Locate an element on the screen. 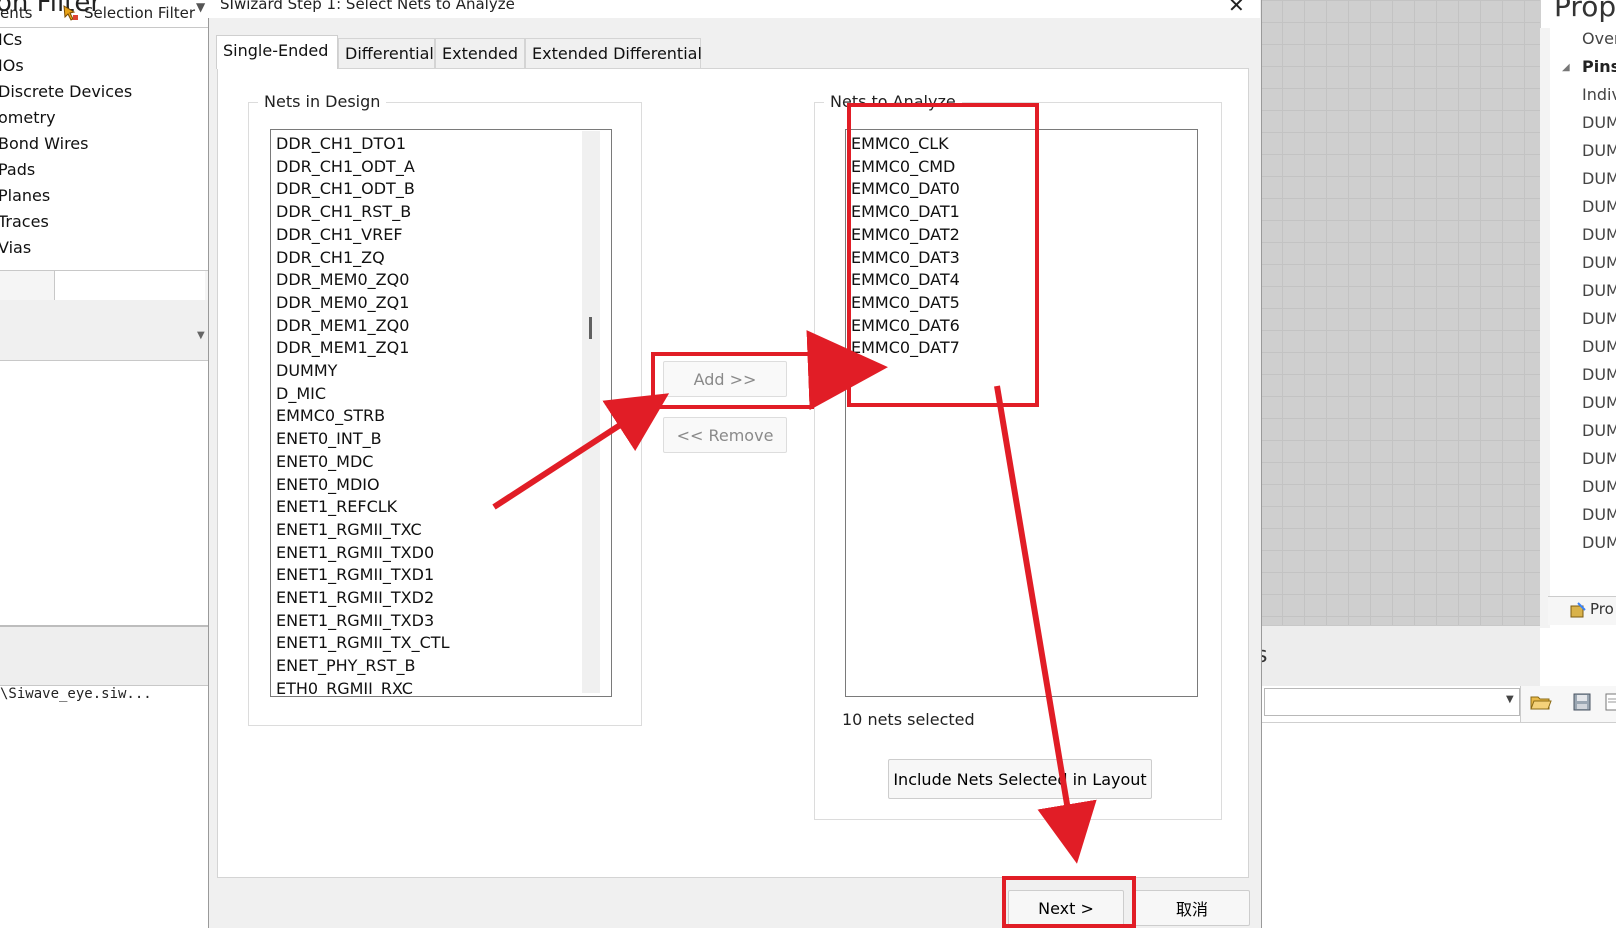 This screenshot has height=928, width=1616. arrow-to-nets-list is located at coordinates (847, 370).